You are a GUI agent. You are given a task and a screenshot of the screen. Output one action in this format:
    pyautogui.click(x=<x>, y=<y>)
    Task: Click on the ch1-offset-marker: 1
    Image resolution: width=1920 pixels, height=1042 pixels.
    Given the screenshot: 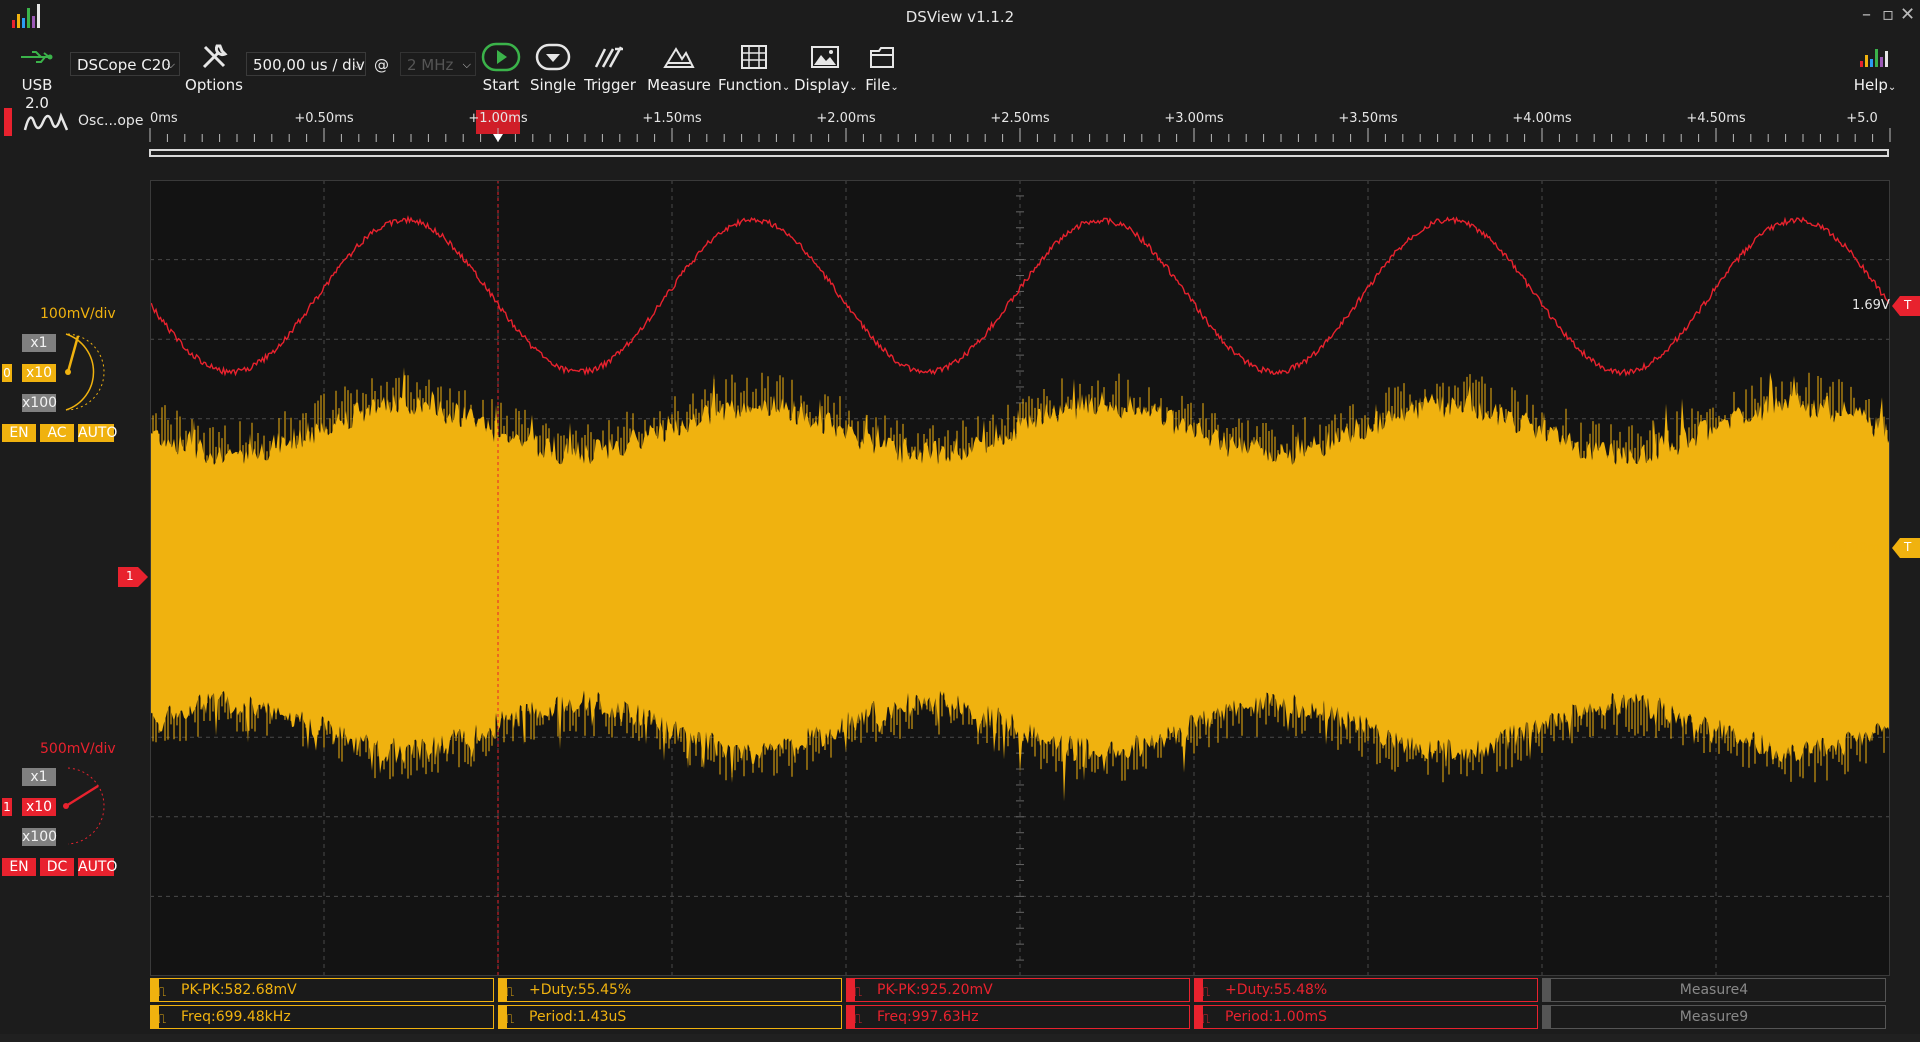 What is the action you would take?
    pyautogui.click(x=133, y=577)
    